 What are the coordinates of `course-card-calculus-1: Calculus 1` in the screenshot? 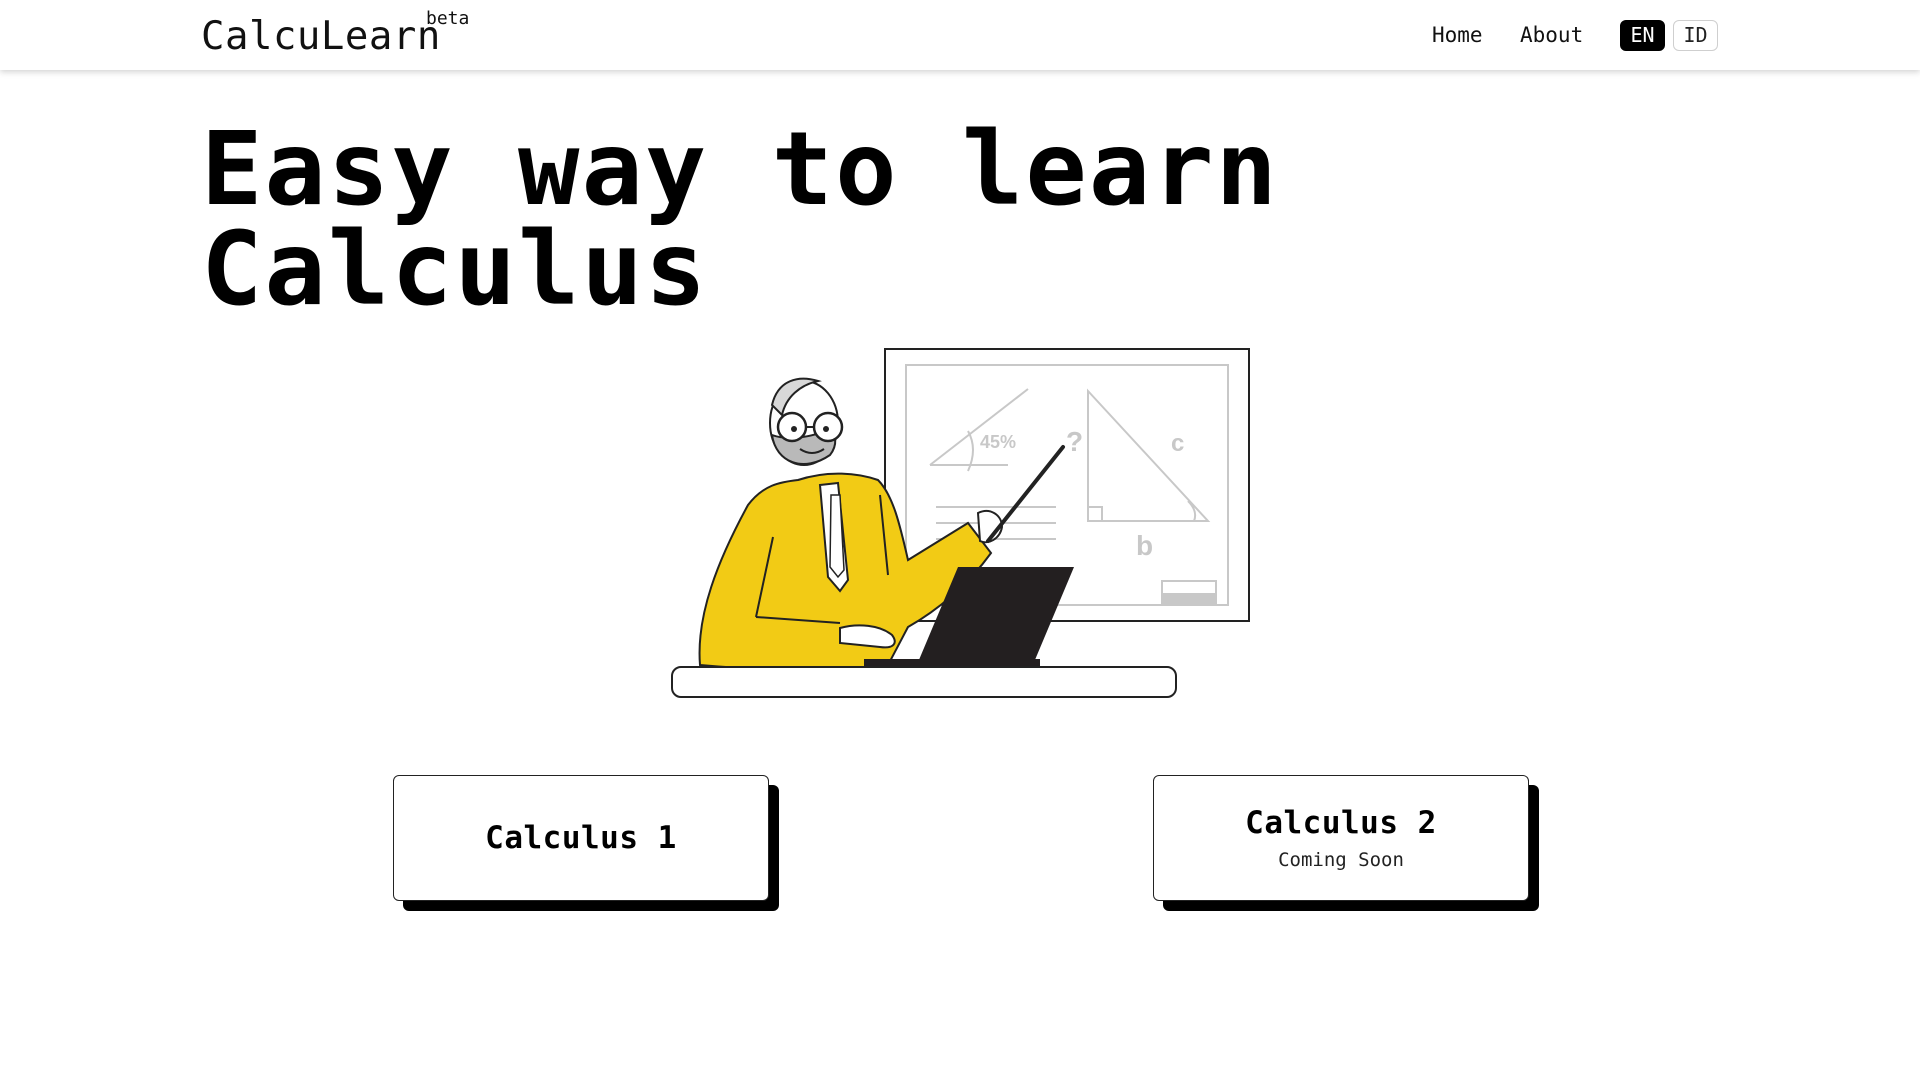 It's located at (586, 843).